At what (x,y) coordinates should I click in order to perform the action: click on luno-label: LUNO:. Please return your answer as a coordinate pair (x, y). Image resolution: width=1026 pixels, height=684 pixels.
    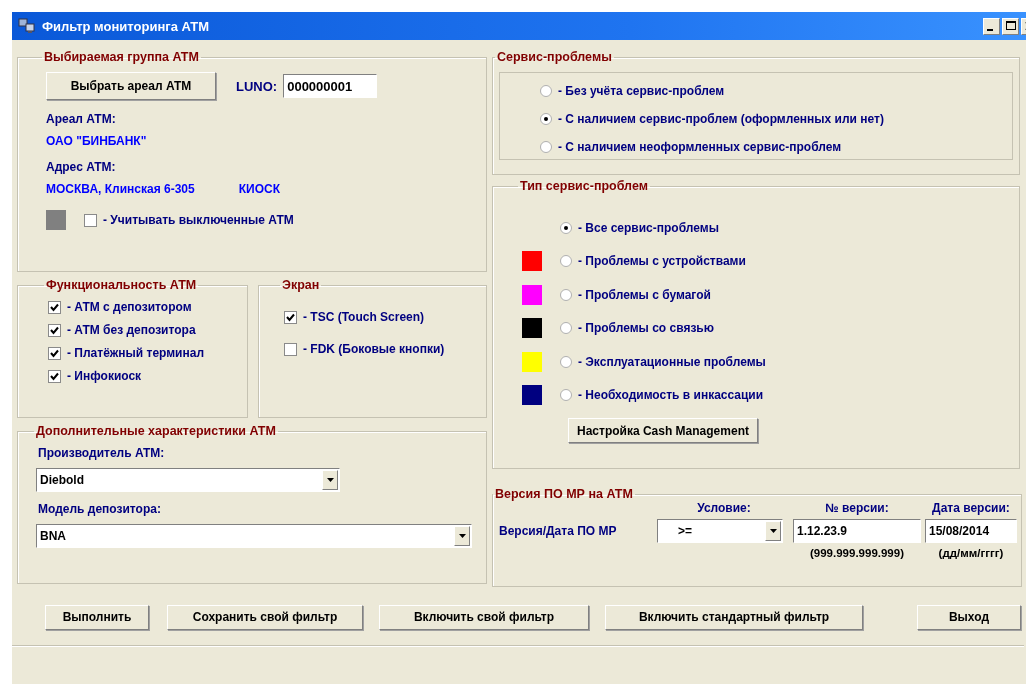
    Looking at the image, I should click on (257, 86).